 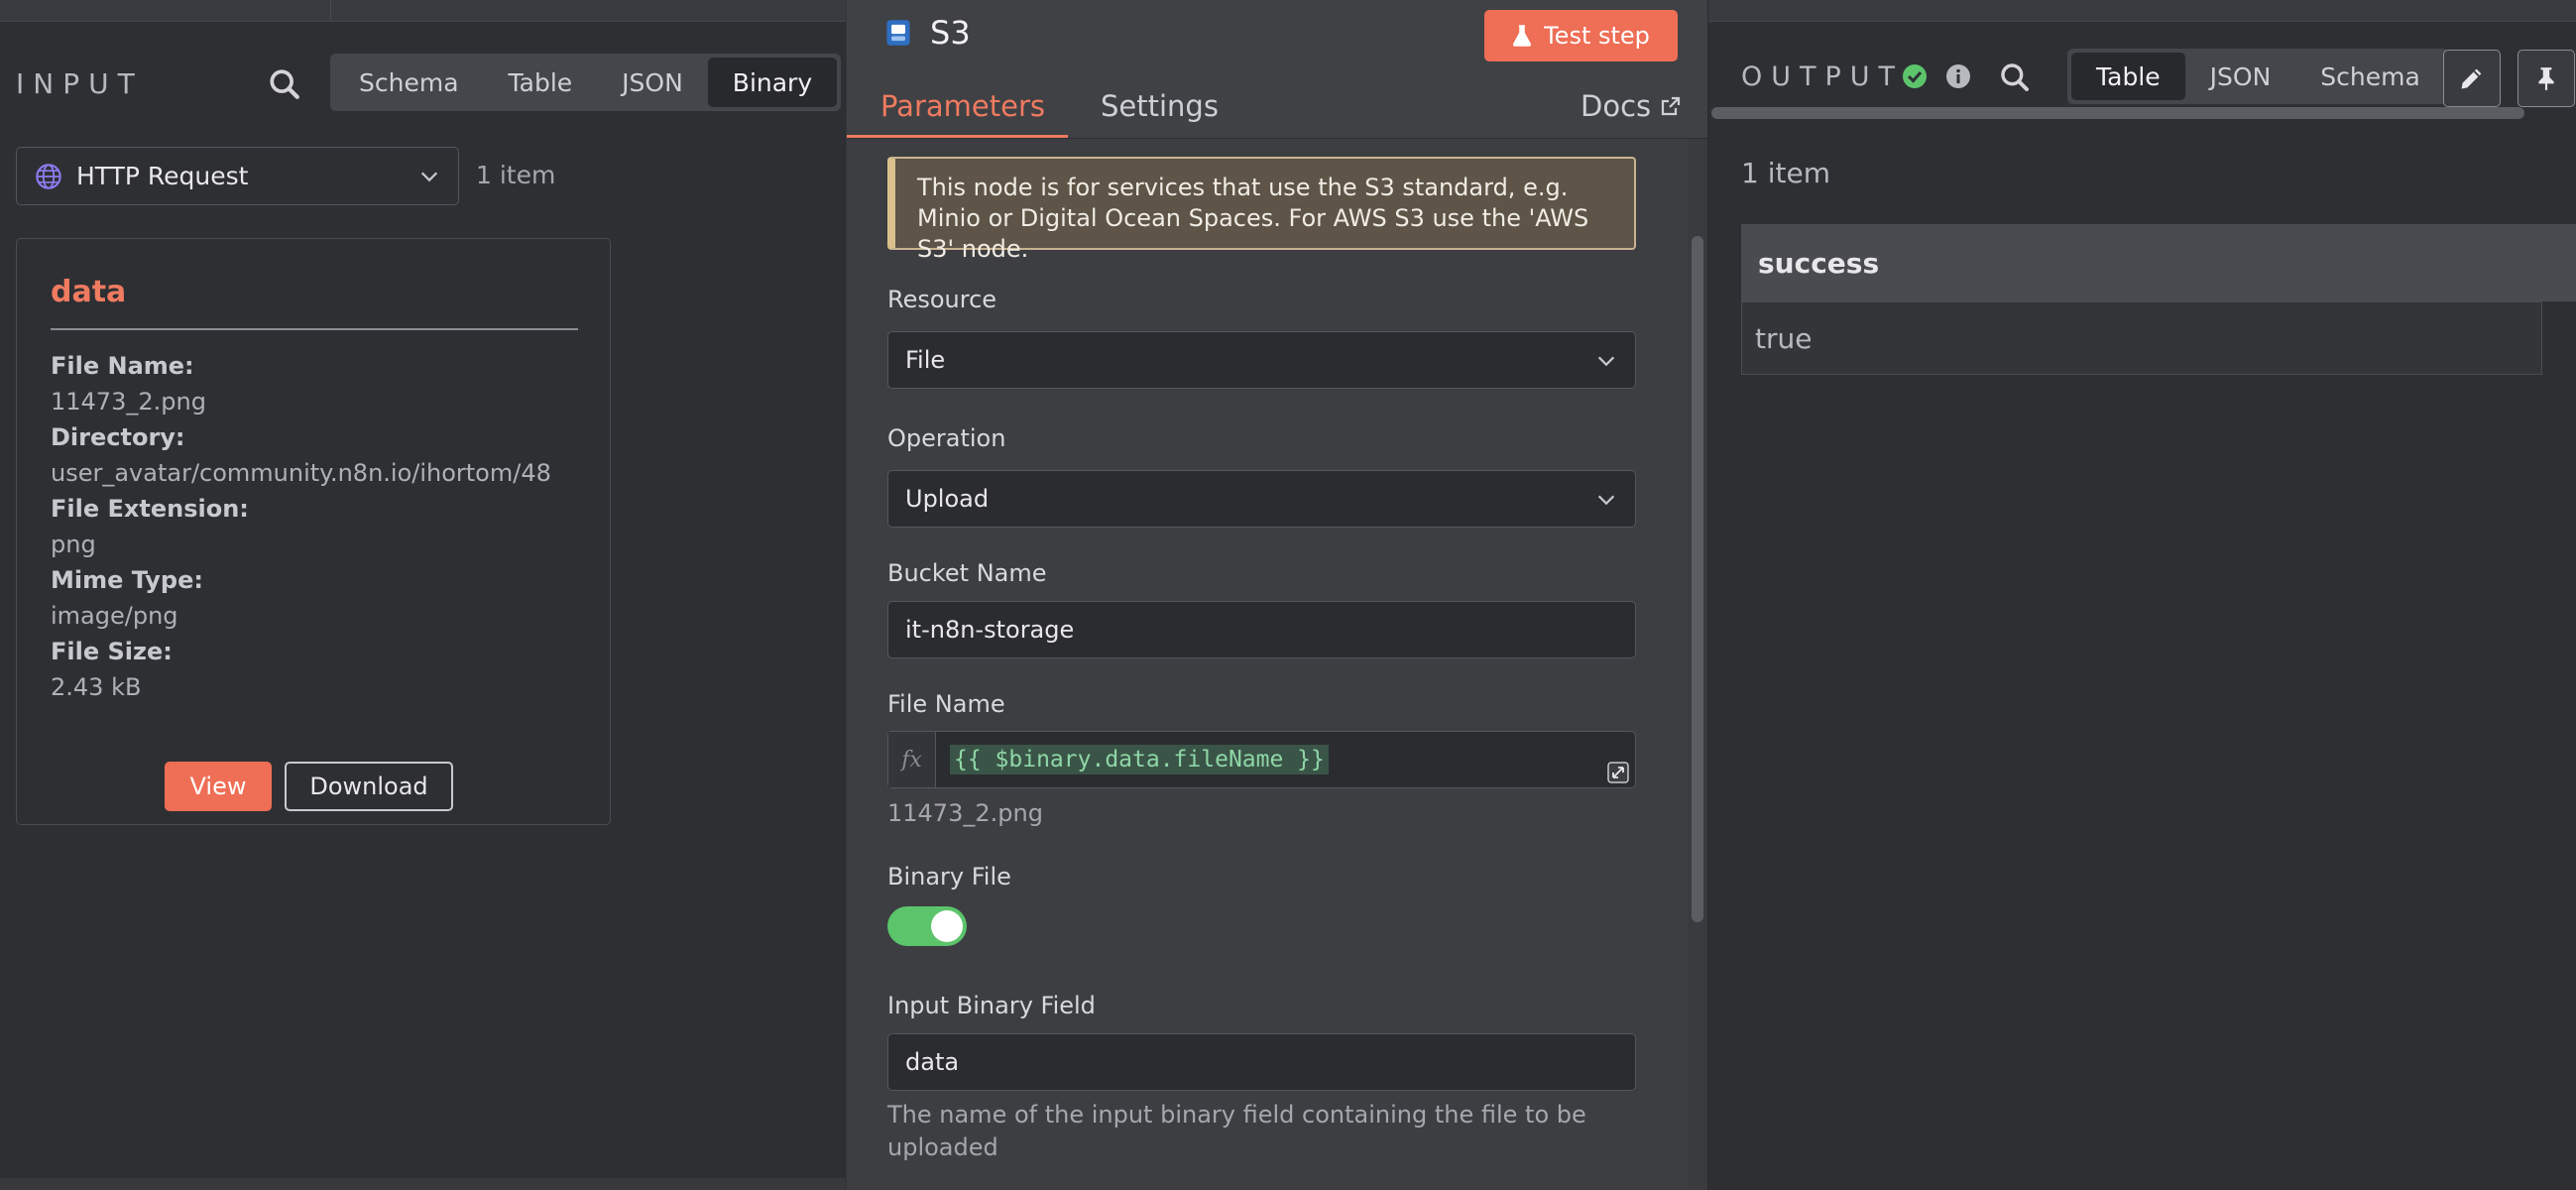 What do you see at coordinates (516, 175) in the screenshot?
I see `input-item-count: 1 item` at bounding box center [516, 175].